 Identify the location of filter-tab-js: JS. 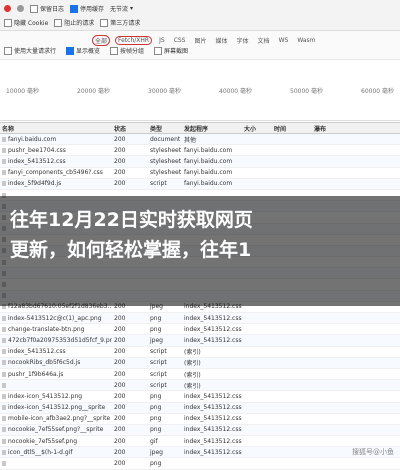
(162, 40).